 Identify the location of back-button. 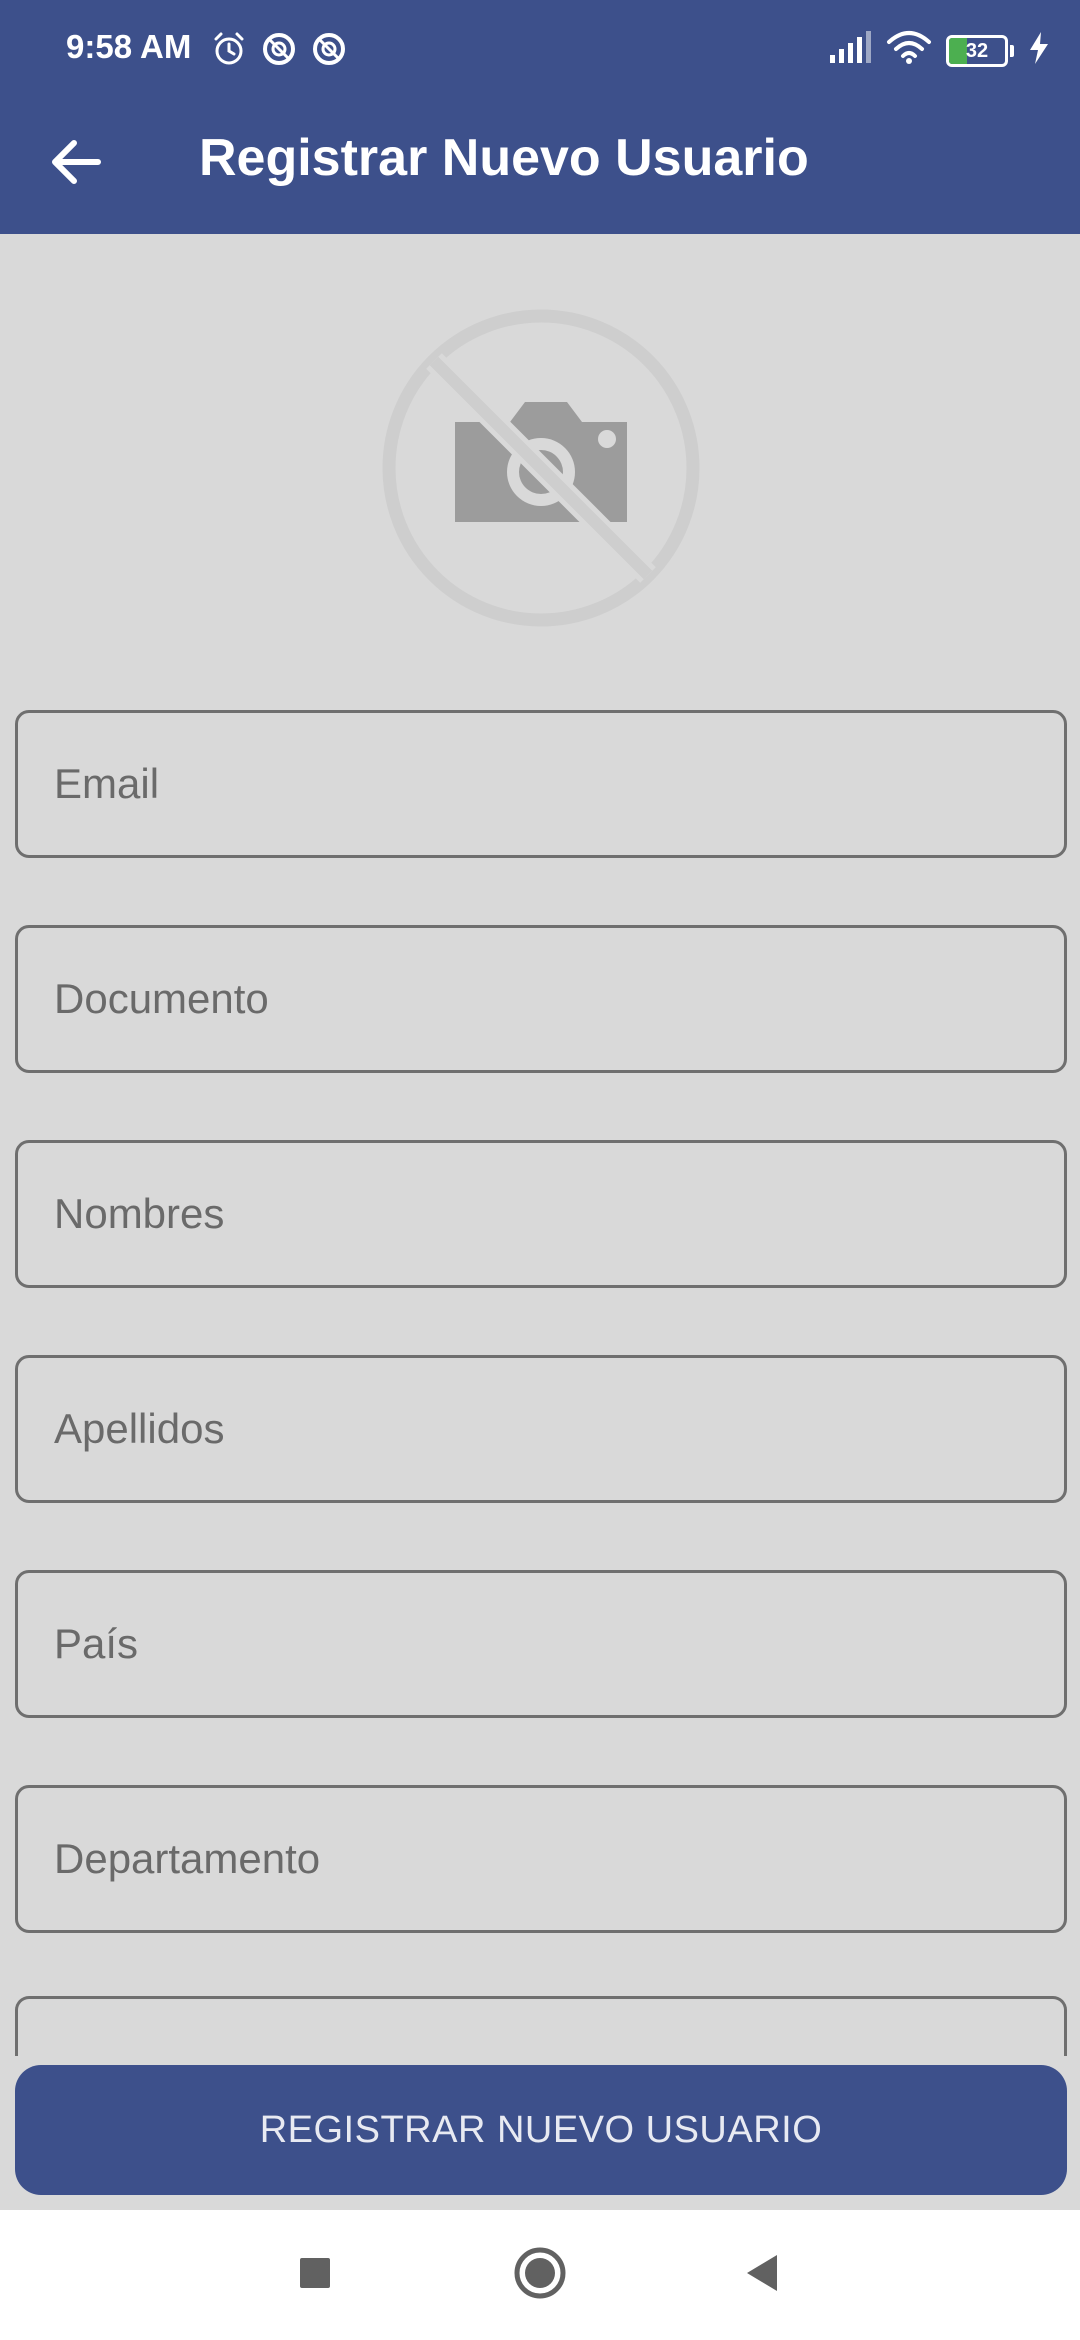
(76, 164).